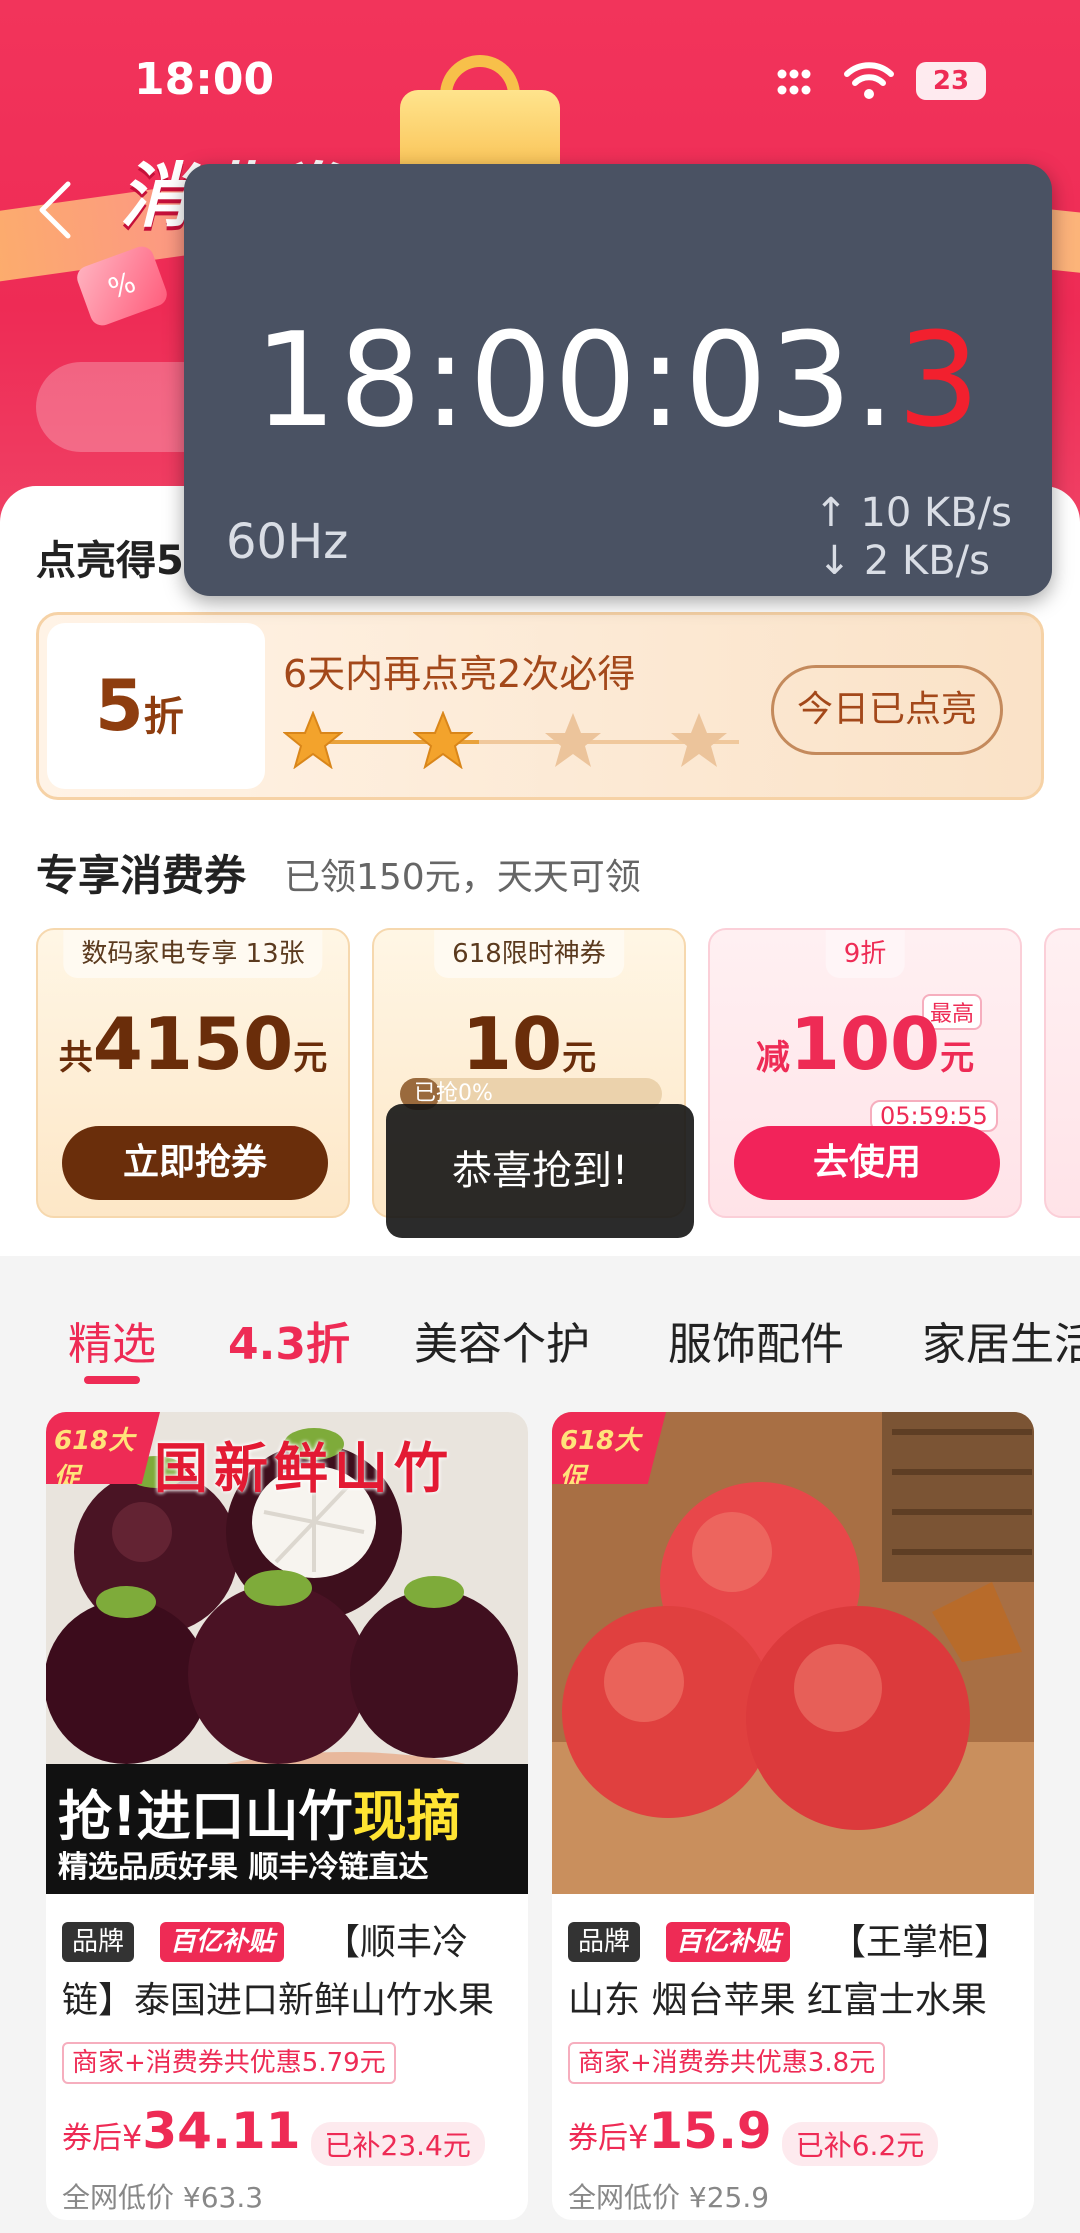 This screenshot has height=2233, width=1080. Describe the element at coordinates (529, 1044) in the screenshot. I see `coupon-amount: 10元` at that location.